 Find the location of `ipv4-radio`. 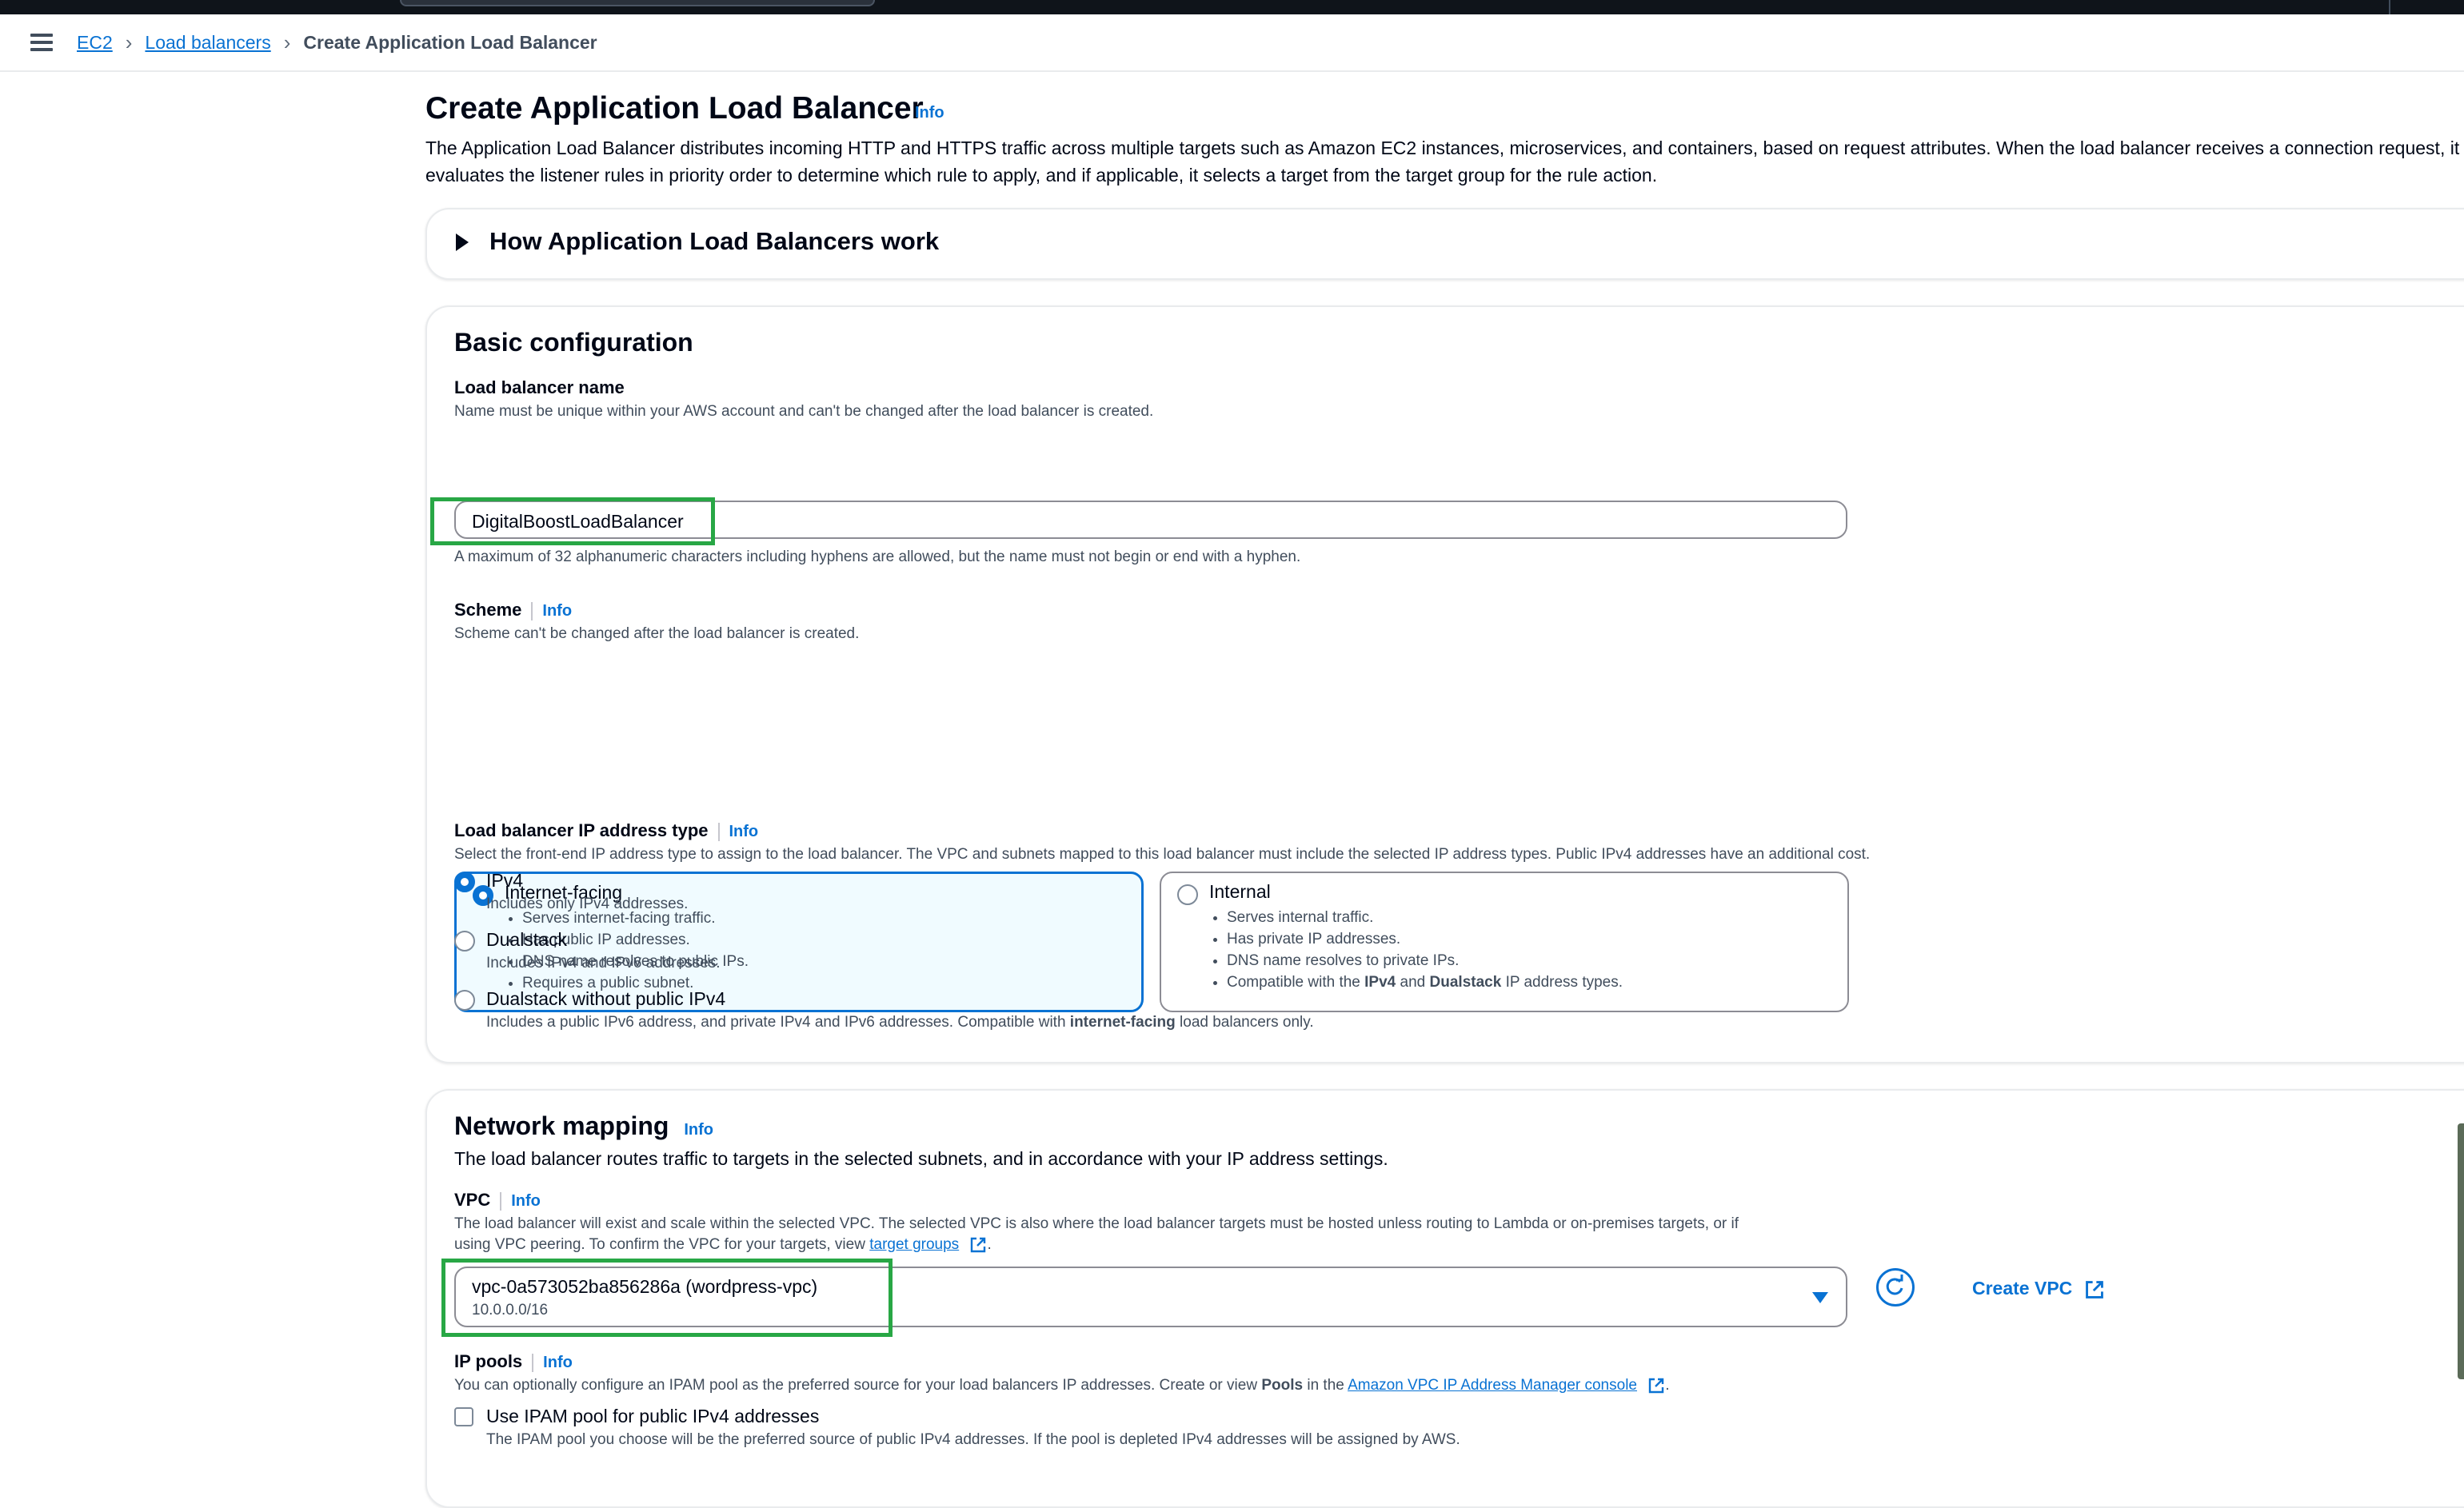

ipv4-radio is located at coordinates (464, 882).